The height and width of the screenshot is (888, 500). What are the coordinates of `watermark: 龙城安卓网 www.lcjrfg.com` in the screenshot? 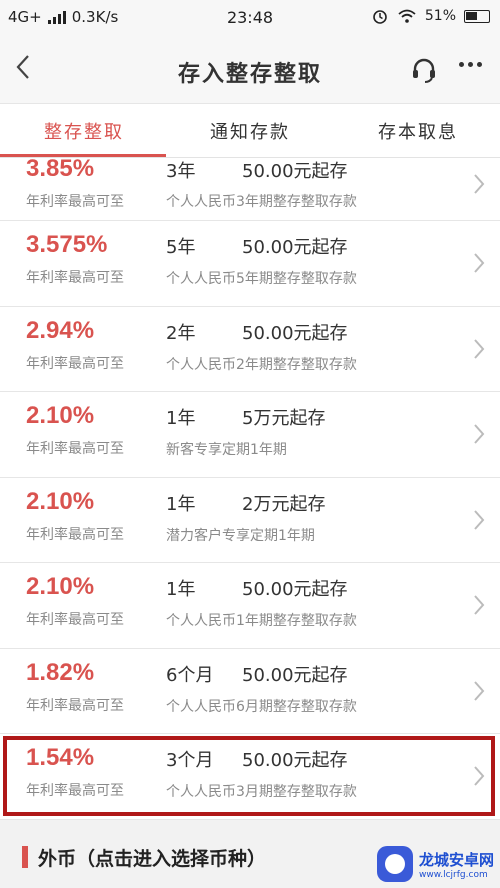 It's located at (435, 864).